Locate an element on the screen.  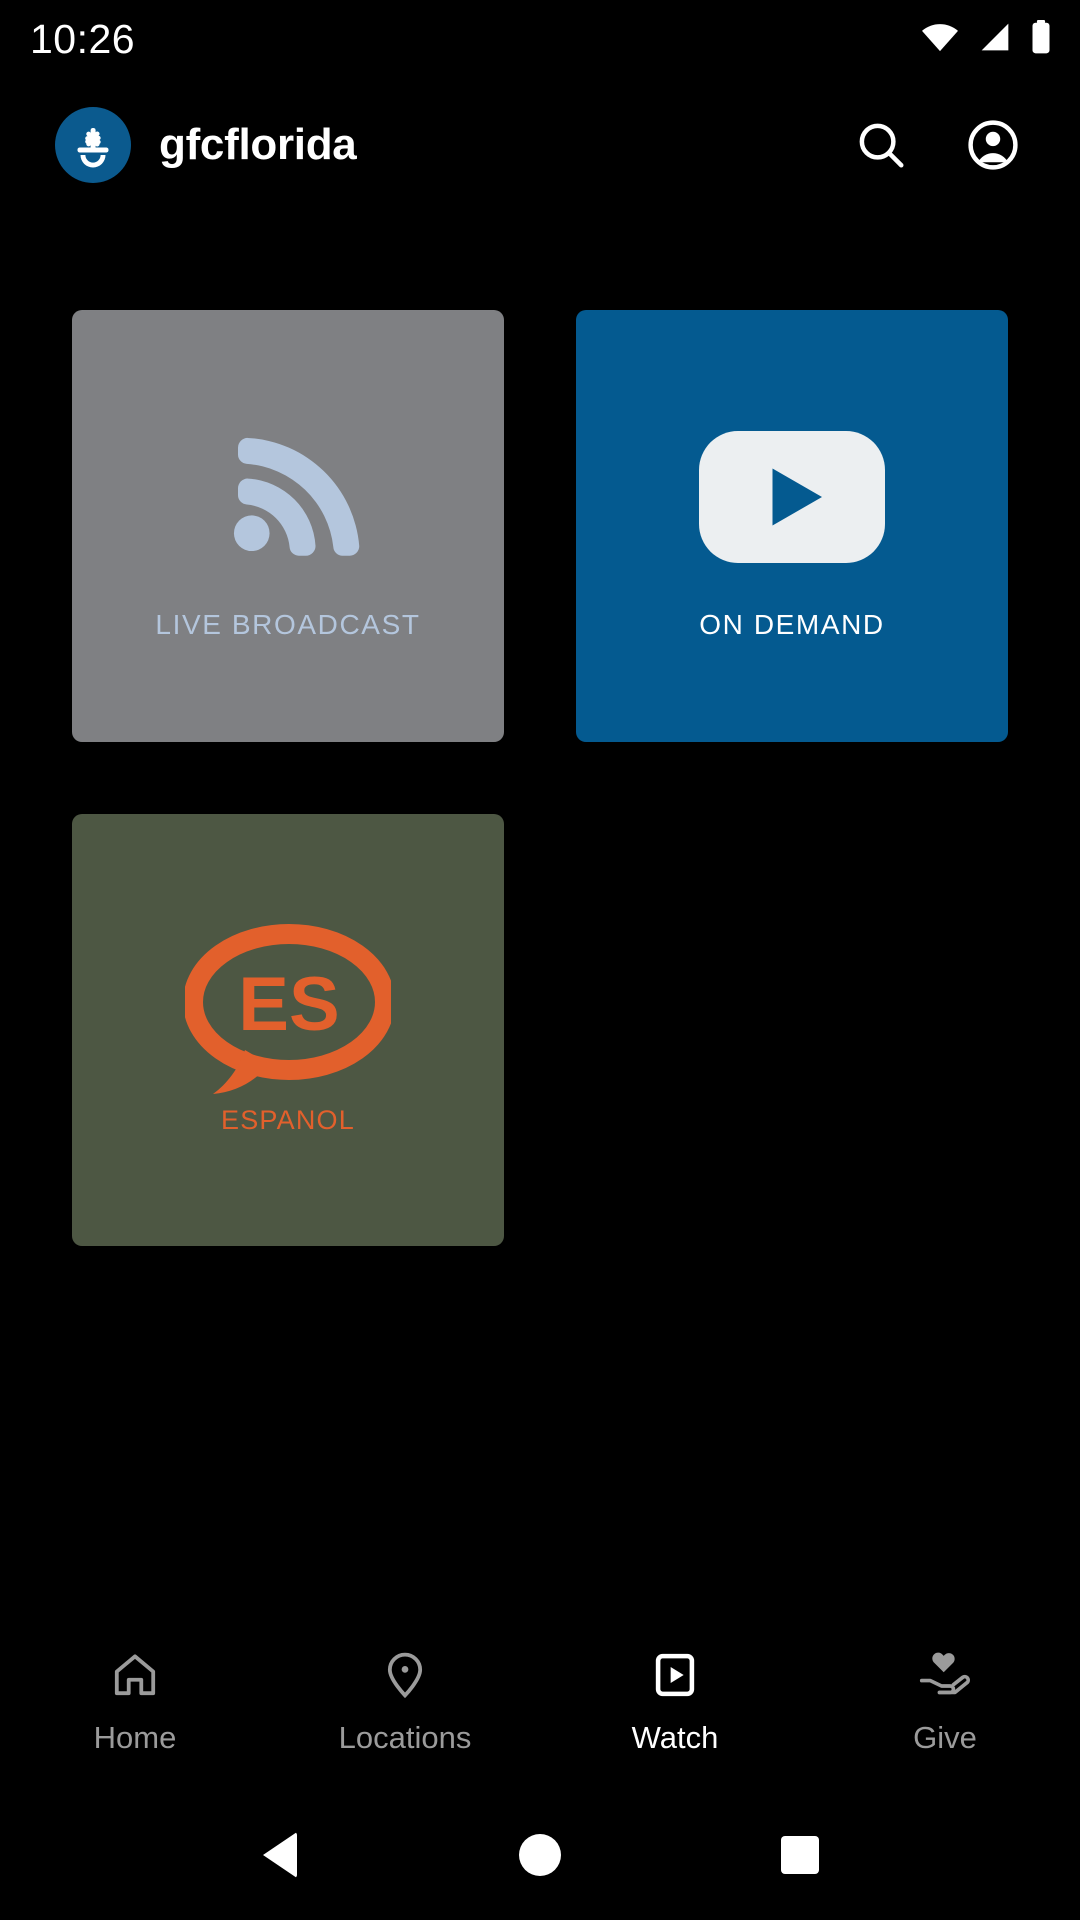
tab-give: Give is located at coordinates (945, 1700).